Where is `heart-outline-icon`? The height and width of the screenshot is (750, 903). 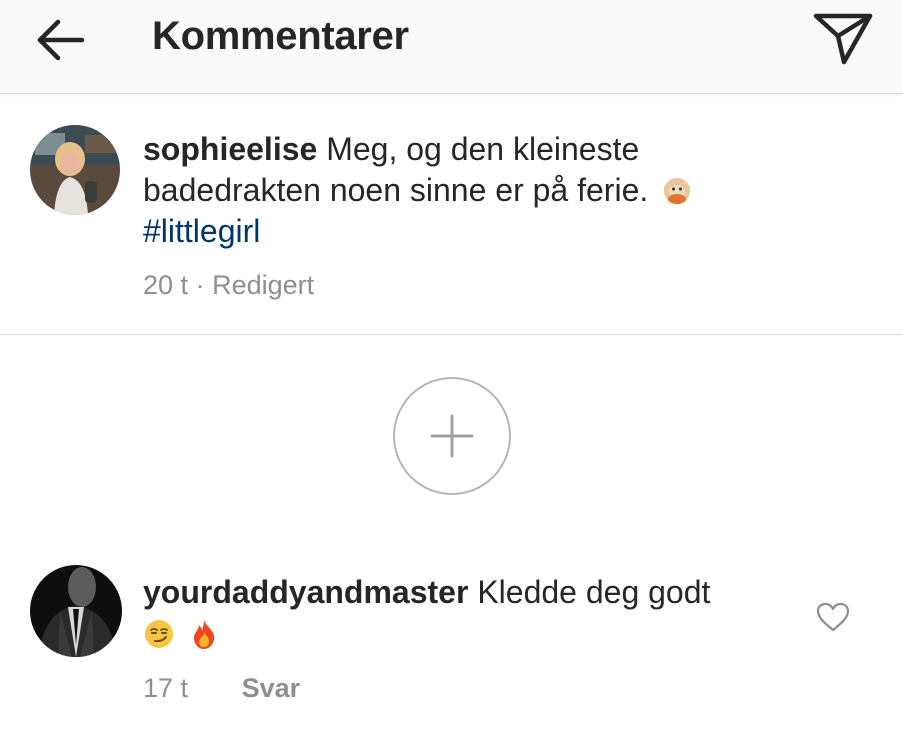
heart-outline-icon is located at coordinates (833, 617).